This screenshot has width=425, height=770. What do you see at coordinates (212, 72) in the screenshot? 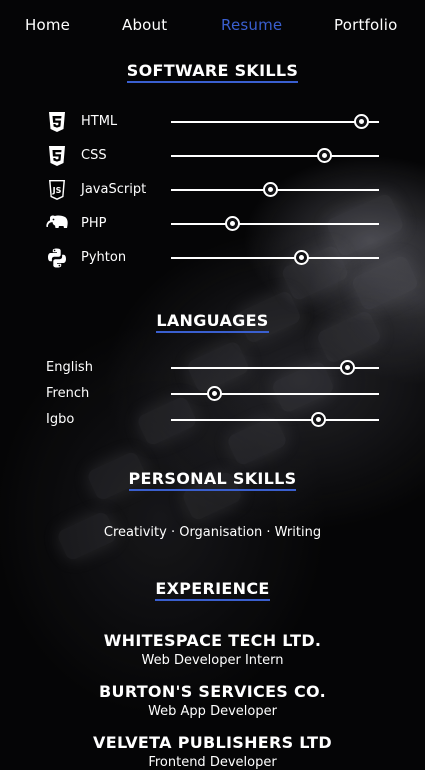
I see `software-skills-heading: SOFTWARE SKILLS` at bounding box center [212, 72].